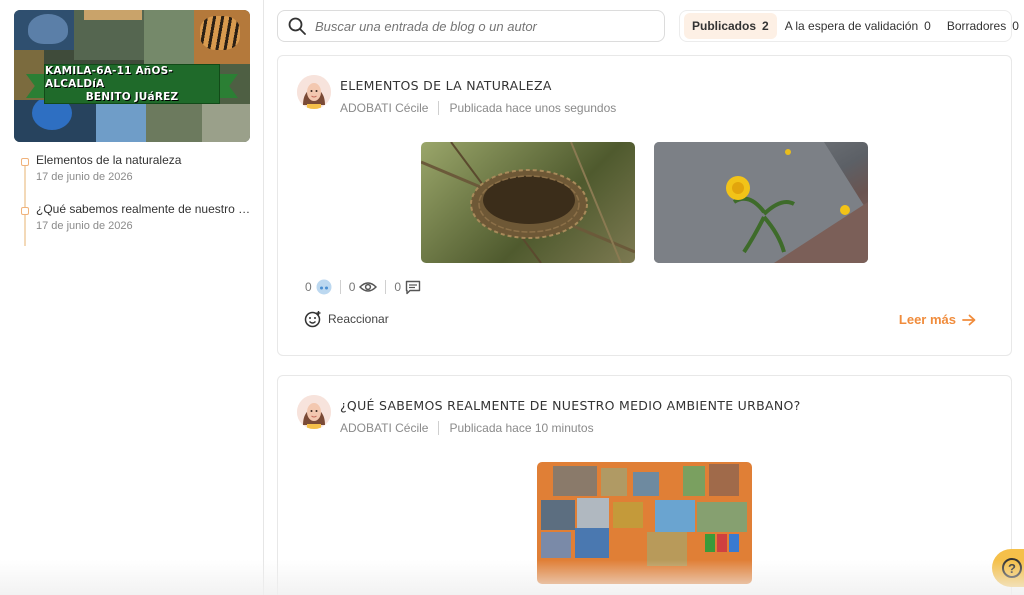  What do you see at coordinates (312, 319) in the screenshot?
I see `add-reaction-icon` at bounding box center [312, 319].